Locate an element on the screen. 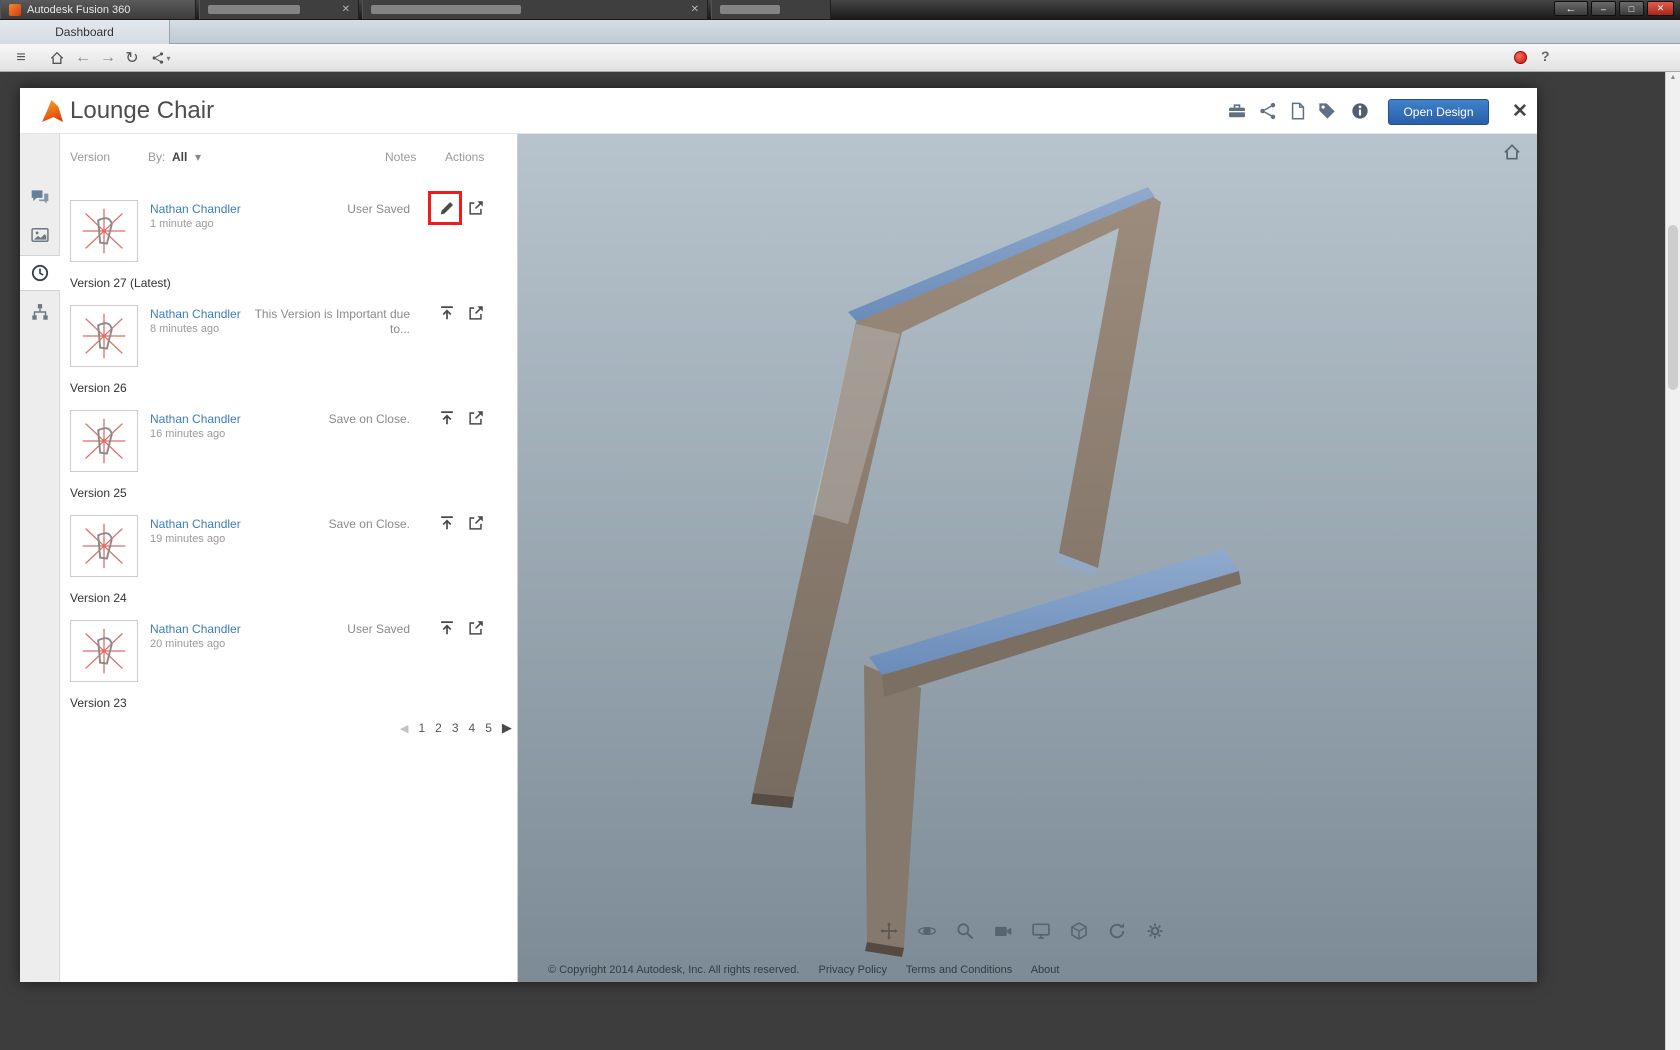 This screenshot has width=1680, height=1050. browser-tab-fusion: Autodesk Fusion 360 is located at coordinates (98, 9).